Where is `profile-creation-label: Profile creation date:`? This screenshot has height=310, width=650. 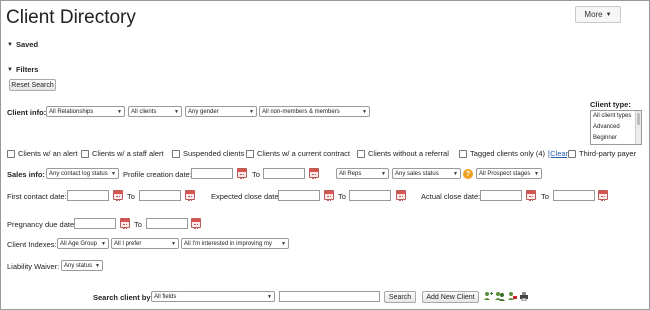 profile-creation-label: Profile creation date: is located at coordinates (157, 174).